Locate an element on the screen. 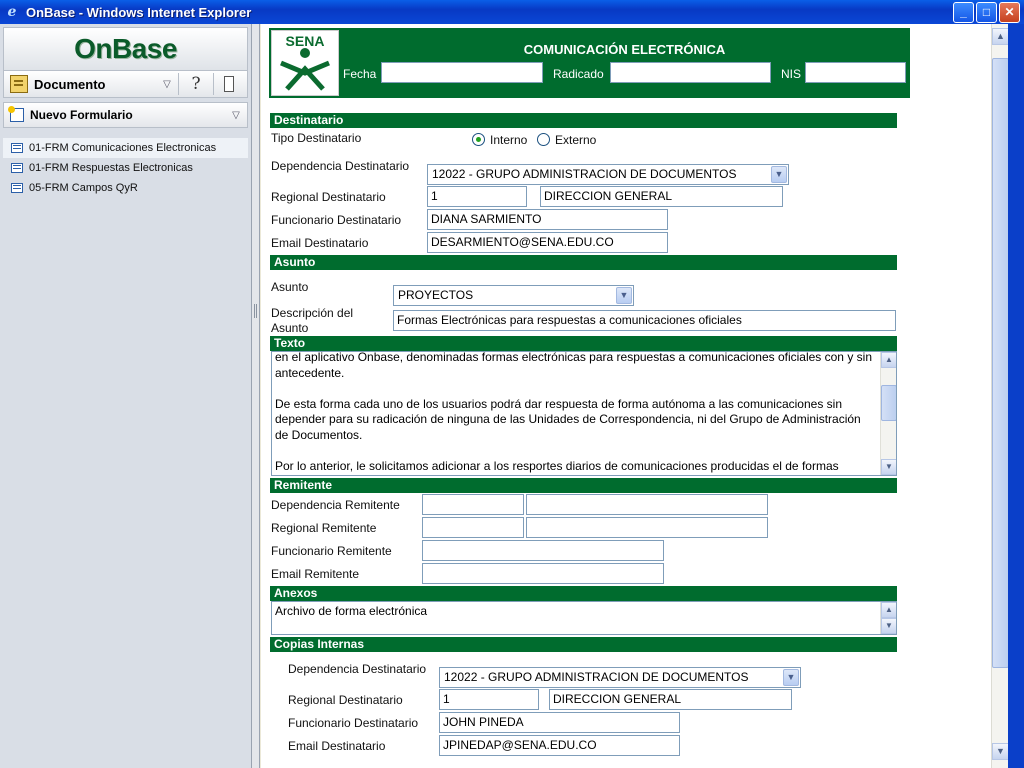 The width and height of the screenshot is (1024, 768). internet-explorer-icon: e is located at coordinates (12, 12).